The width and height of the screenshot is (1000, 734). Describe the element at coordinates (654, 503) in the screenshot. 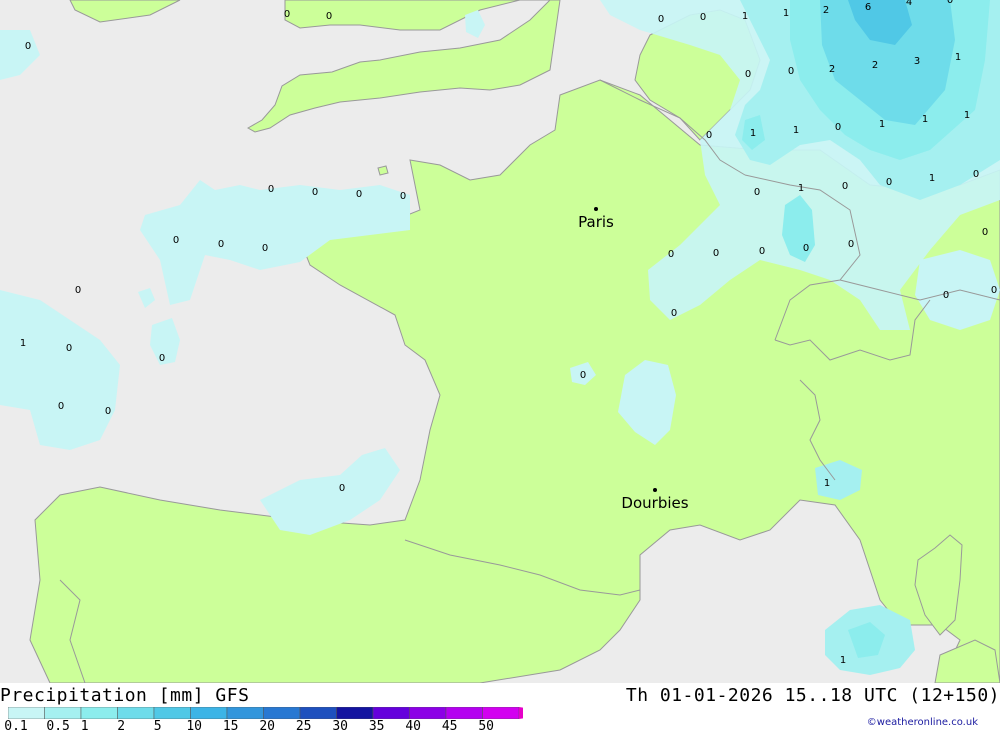

I see `city-label-dourbies: Dourbies` at that location.